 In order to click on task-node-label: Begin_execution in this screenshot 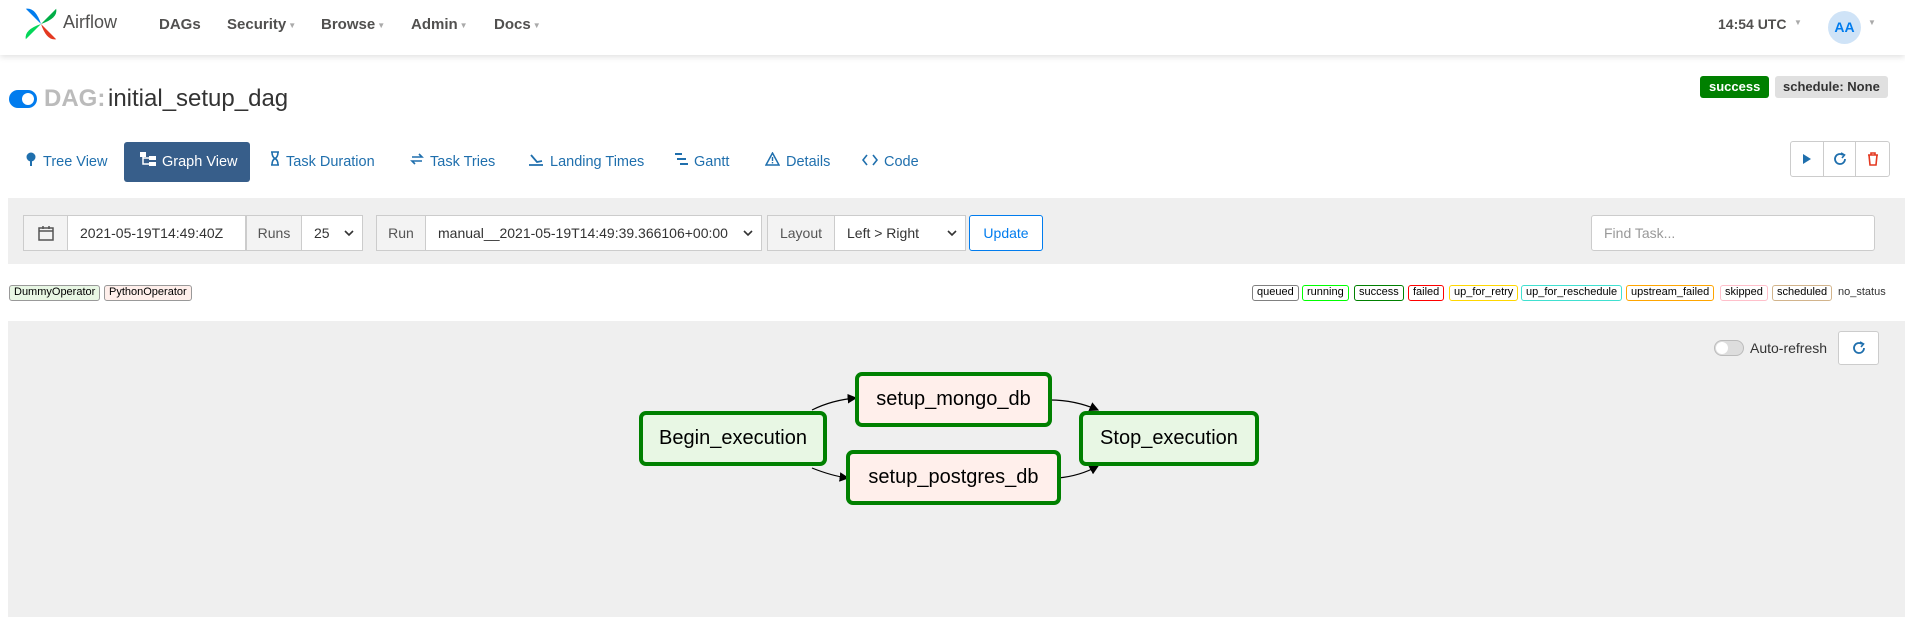, I will do `click(733, 438)`.